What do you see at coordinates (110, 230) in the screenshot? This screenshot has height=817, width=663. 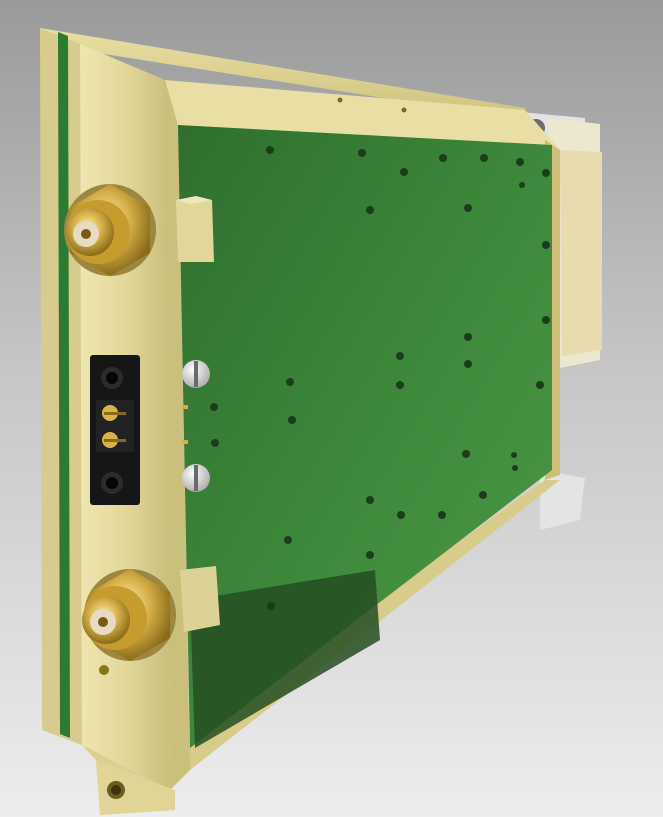 I see `sma-connector-top` at bounding box center [110, 230].